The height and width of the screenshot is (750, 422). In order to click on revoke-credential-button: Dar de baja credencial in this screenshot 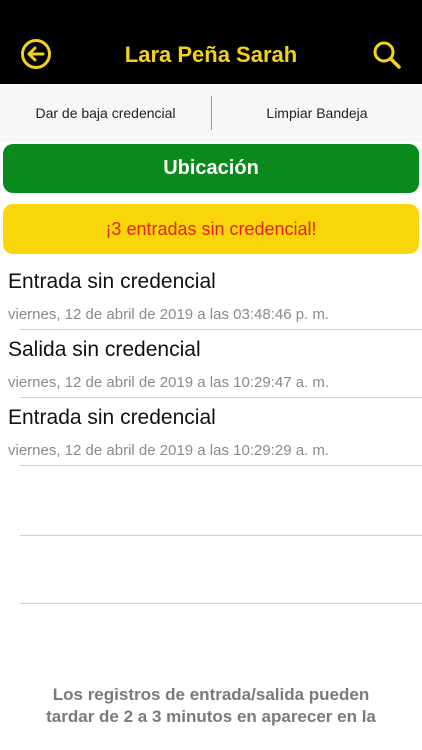, I will do `click(105, 113)`.